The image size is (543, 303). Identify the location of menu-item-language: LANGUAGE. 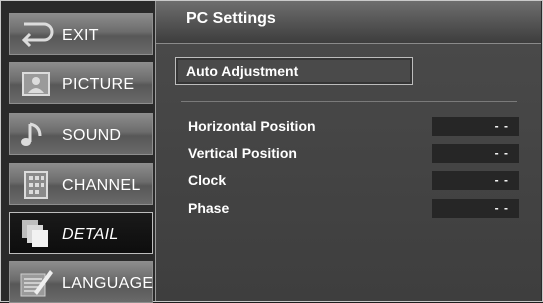
(81, 282).